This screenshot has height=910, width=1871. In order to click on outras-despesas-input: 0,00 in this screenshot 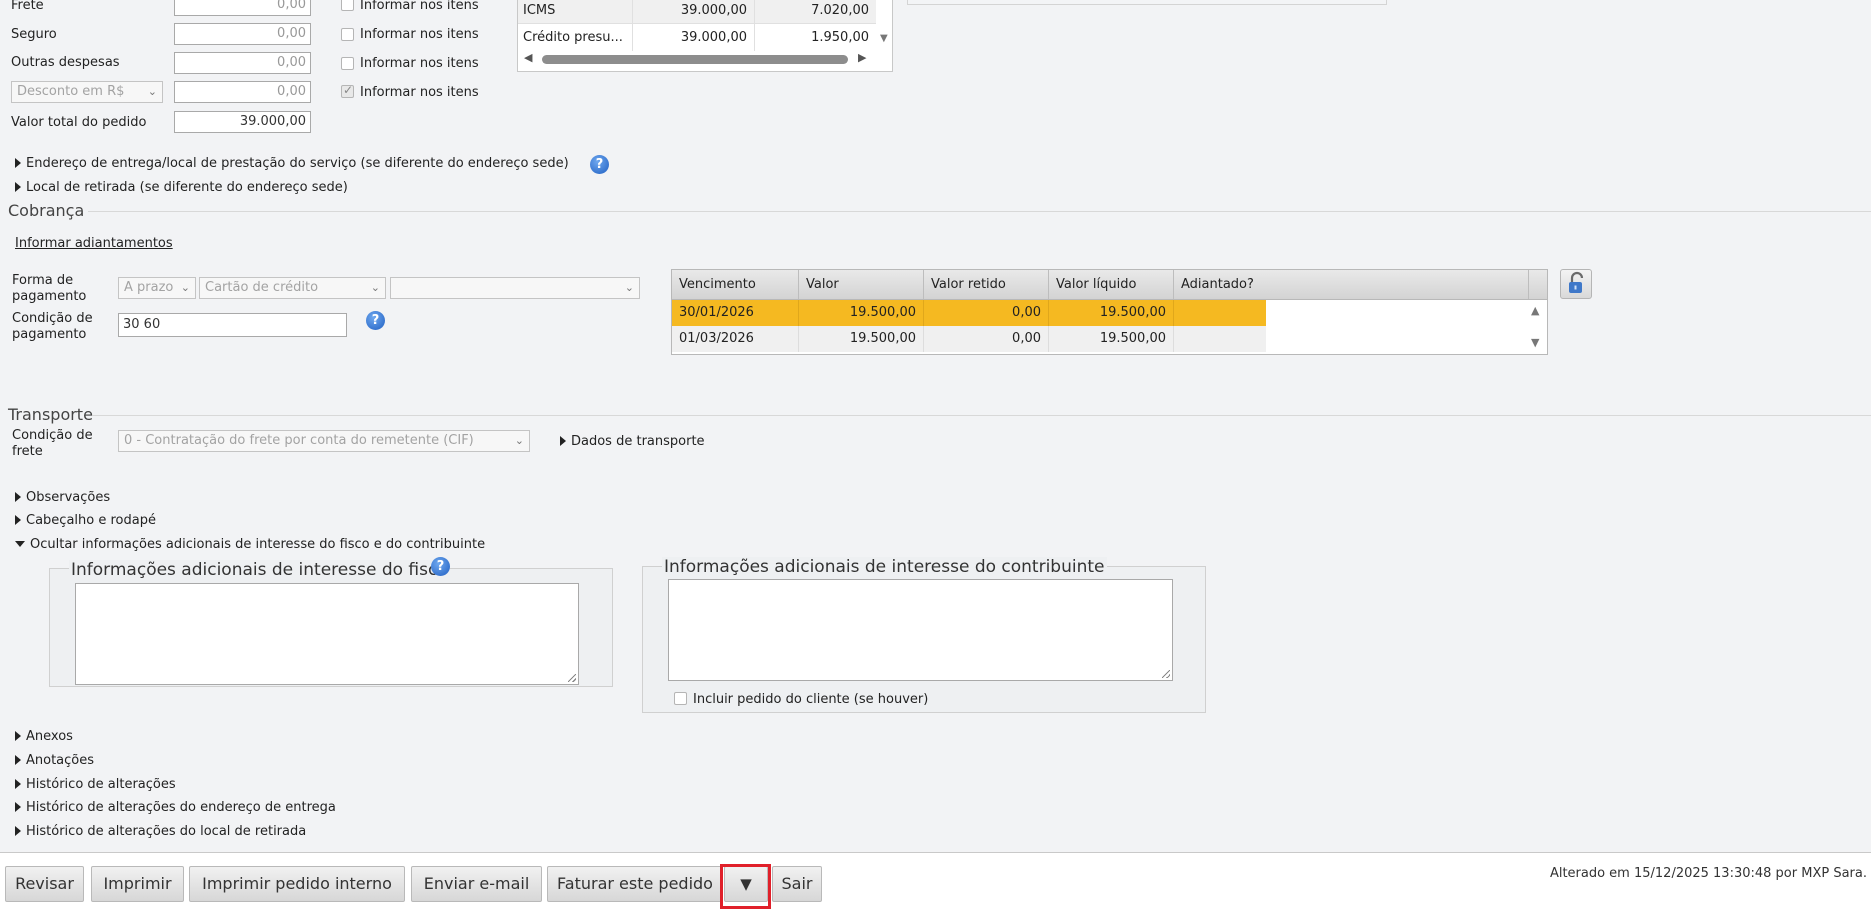, I will do `click(242, 63)`.